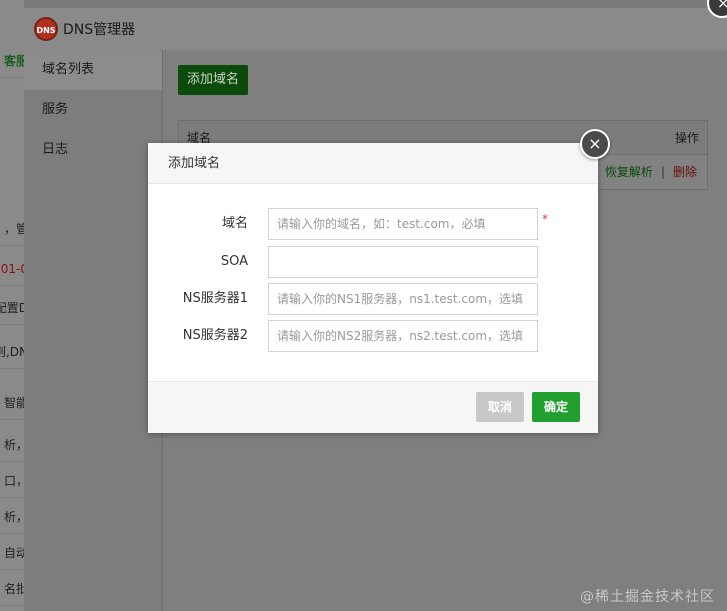 The width and height of the screenshot is (727, 611). I want to click on form-row-ns2: NS服务器2, so click(373, 336).